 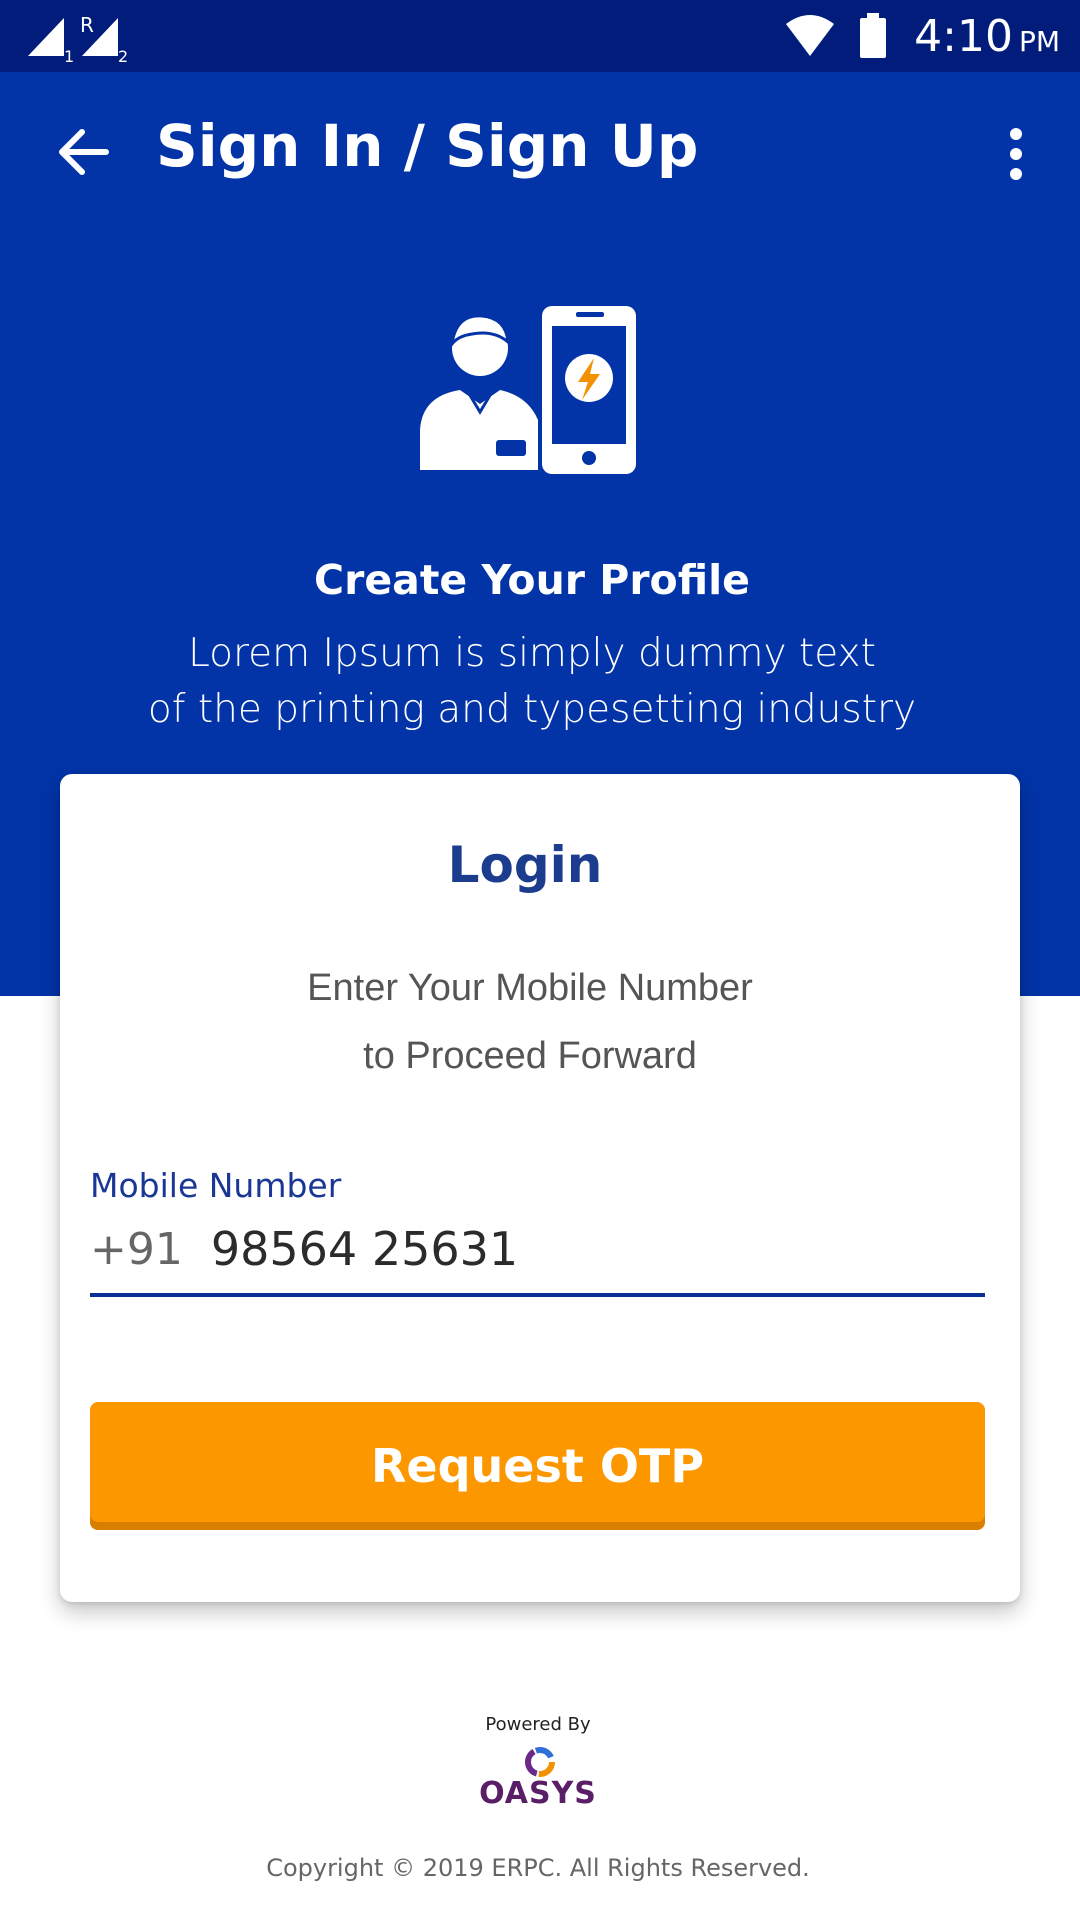 What do you see at coordinates (532, 653) in the screenshot?
I see `hero-subtitle-line1: Lorem Ipsum is simply dummy text` at bounding box center [532, 653].